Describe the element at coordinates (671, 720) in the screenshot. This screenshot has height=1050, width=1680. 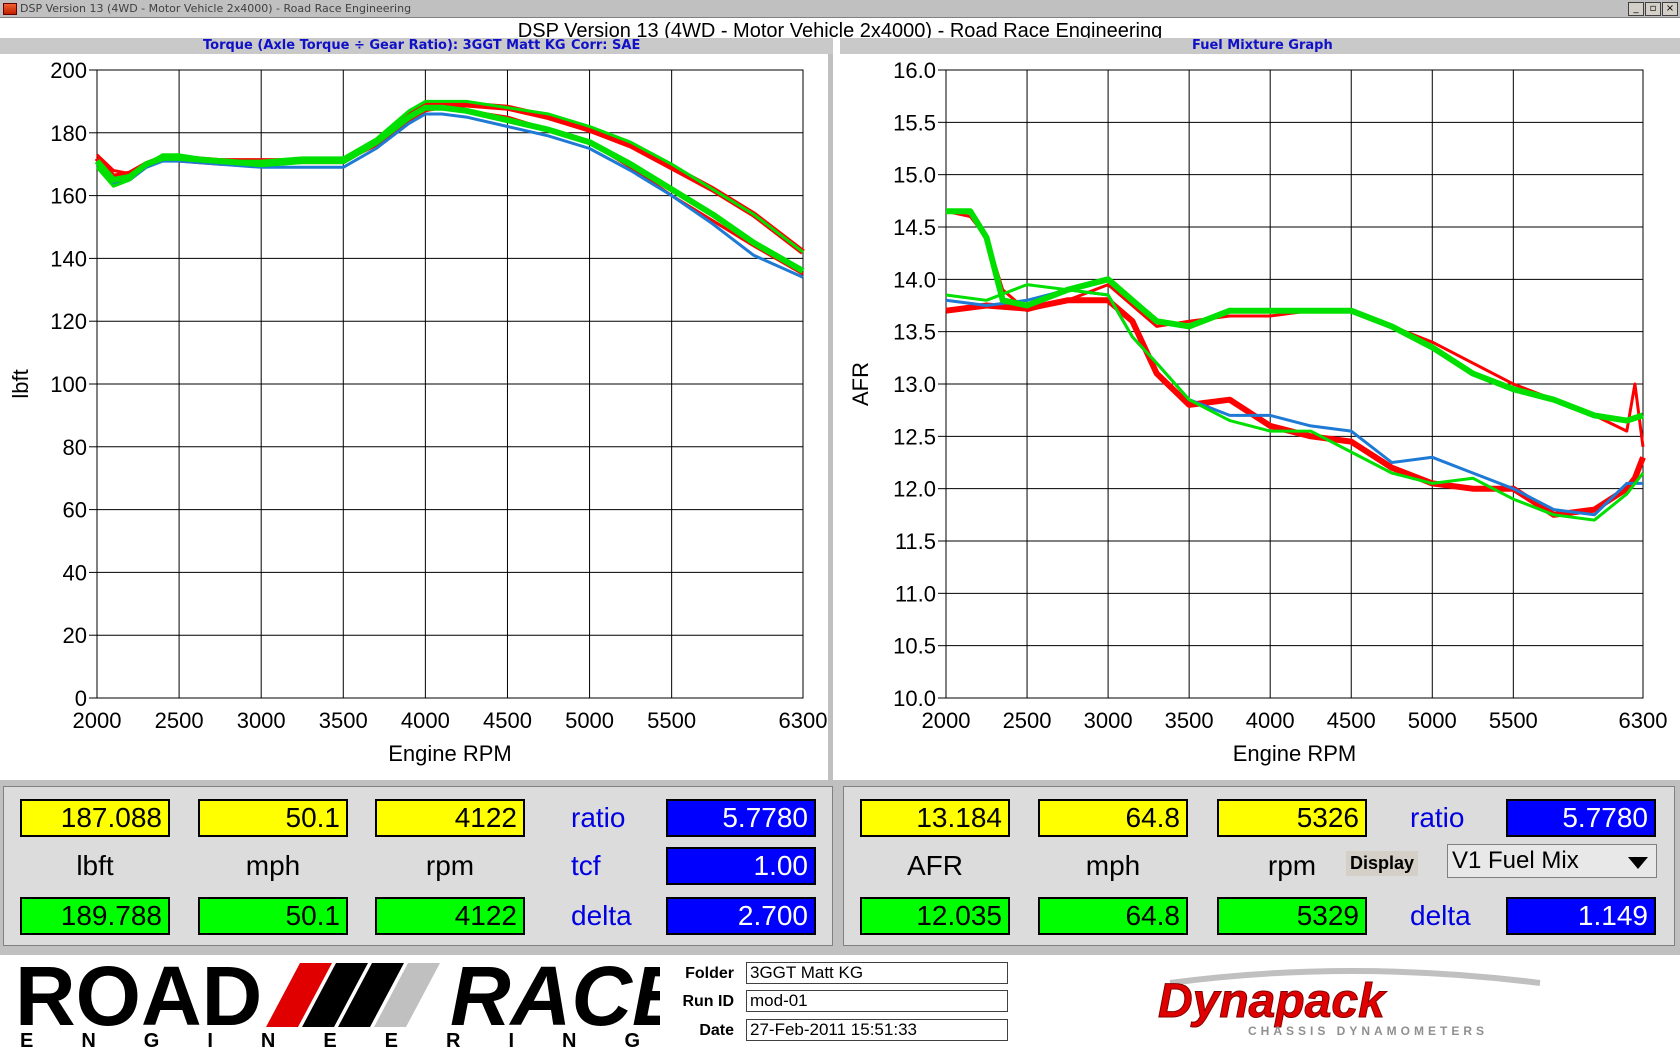
I see `torque-x-tick-label: 5500` at that location.